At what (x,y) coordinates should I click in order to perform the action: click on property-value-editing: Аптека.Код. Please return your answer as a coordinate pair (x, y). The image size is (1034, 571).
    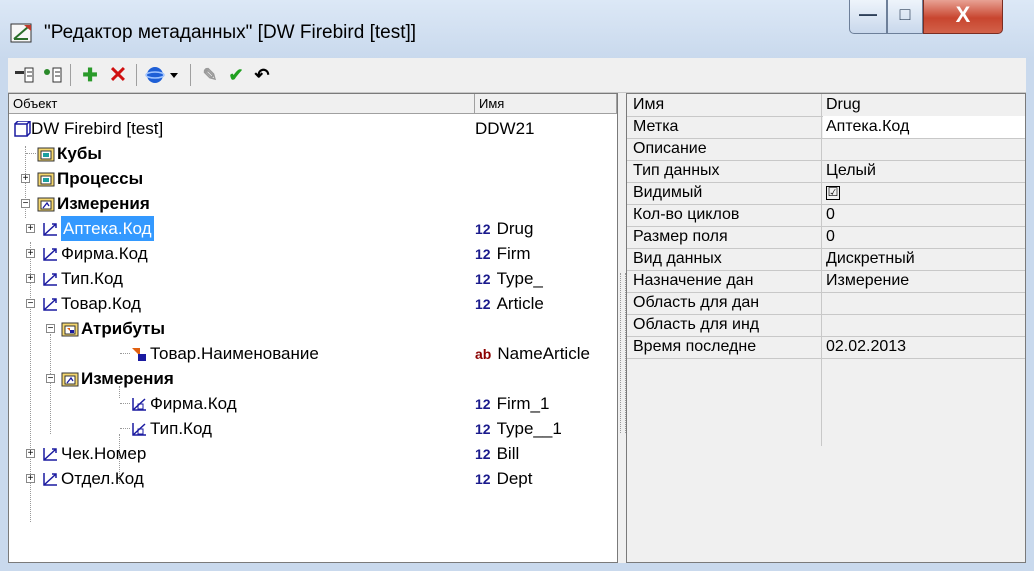
    Looking at the image, I should click on (924, 127).